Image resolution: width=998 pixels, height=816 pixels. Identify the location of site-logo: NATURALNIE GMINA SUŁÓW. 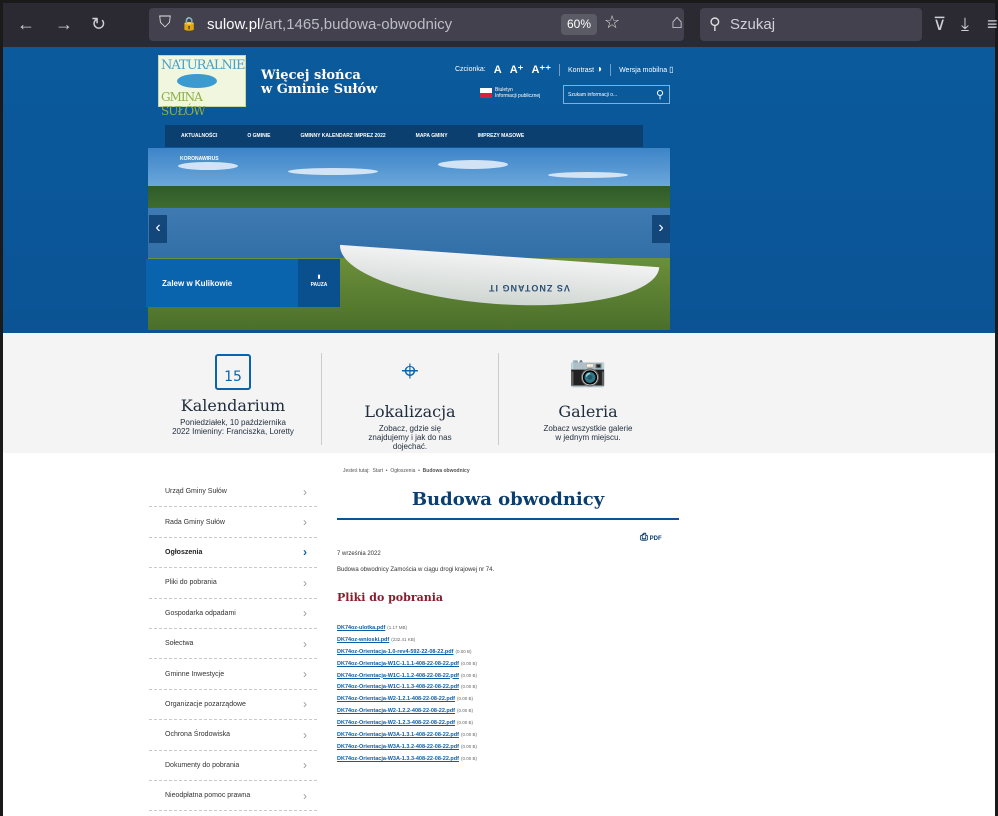
(202, 86).